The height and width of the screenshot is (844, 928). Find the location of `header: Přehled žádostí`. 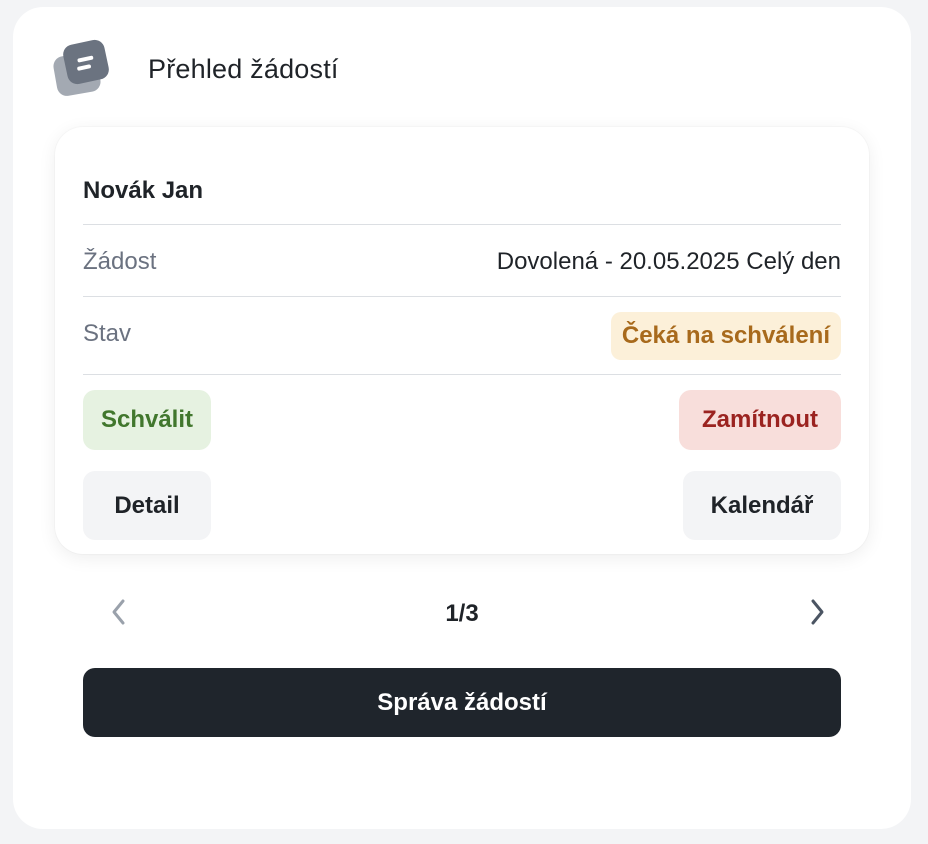

header: Přehled žádostí is located at coordinates (195, 68).